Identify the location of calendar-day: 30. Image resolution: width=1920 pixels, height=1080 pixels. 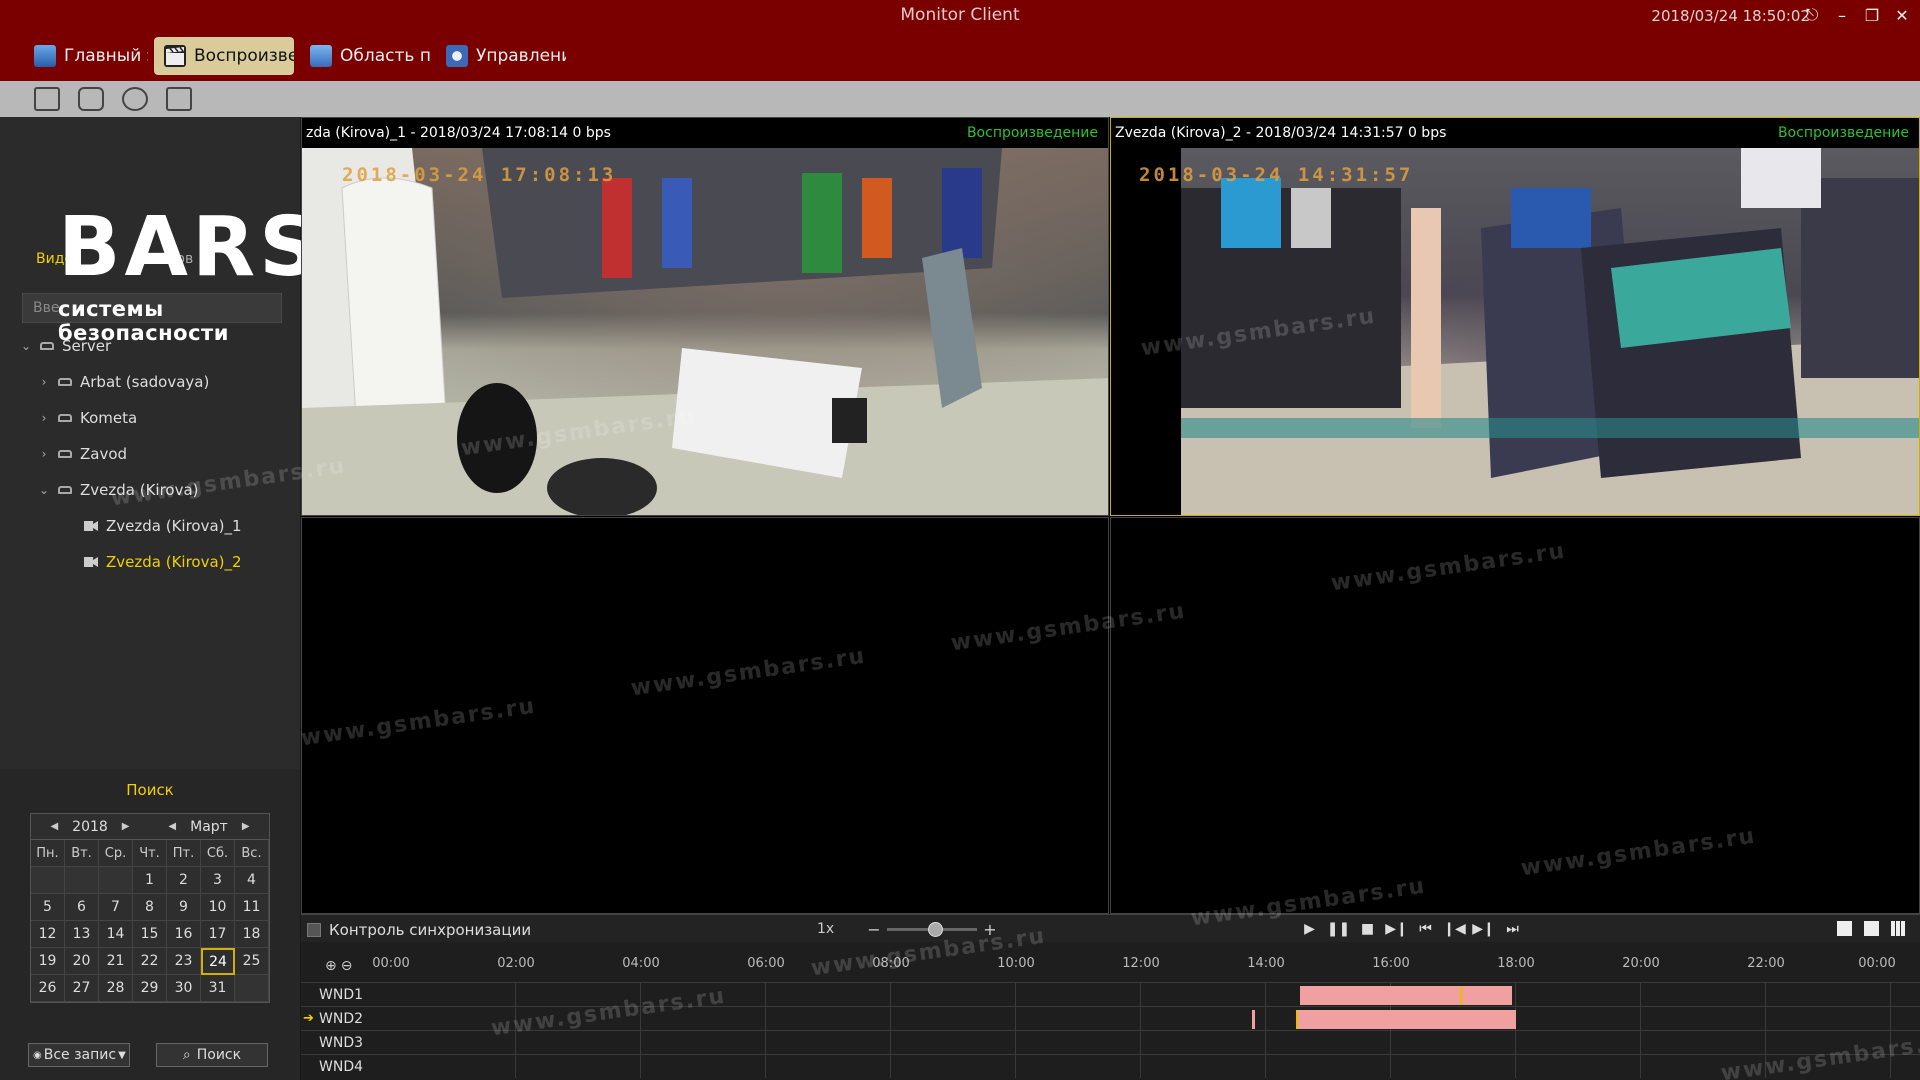
(184, 988).